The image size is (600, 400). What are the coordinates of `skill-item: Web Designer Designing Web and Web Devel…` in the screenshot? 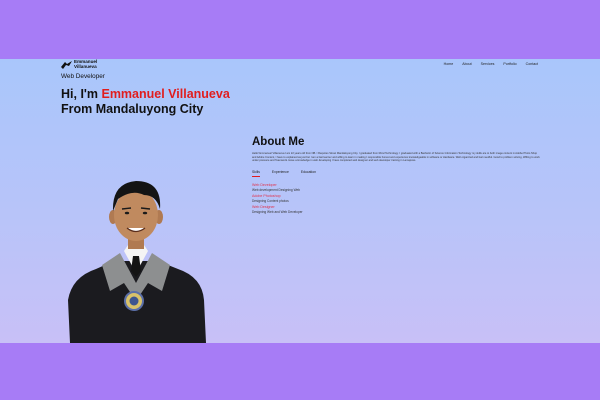 It's located at (277, 209).